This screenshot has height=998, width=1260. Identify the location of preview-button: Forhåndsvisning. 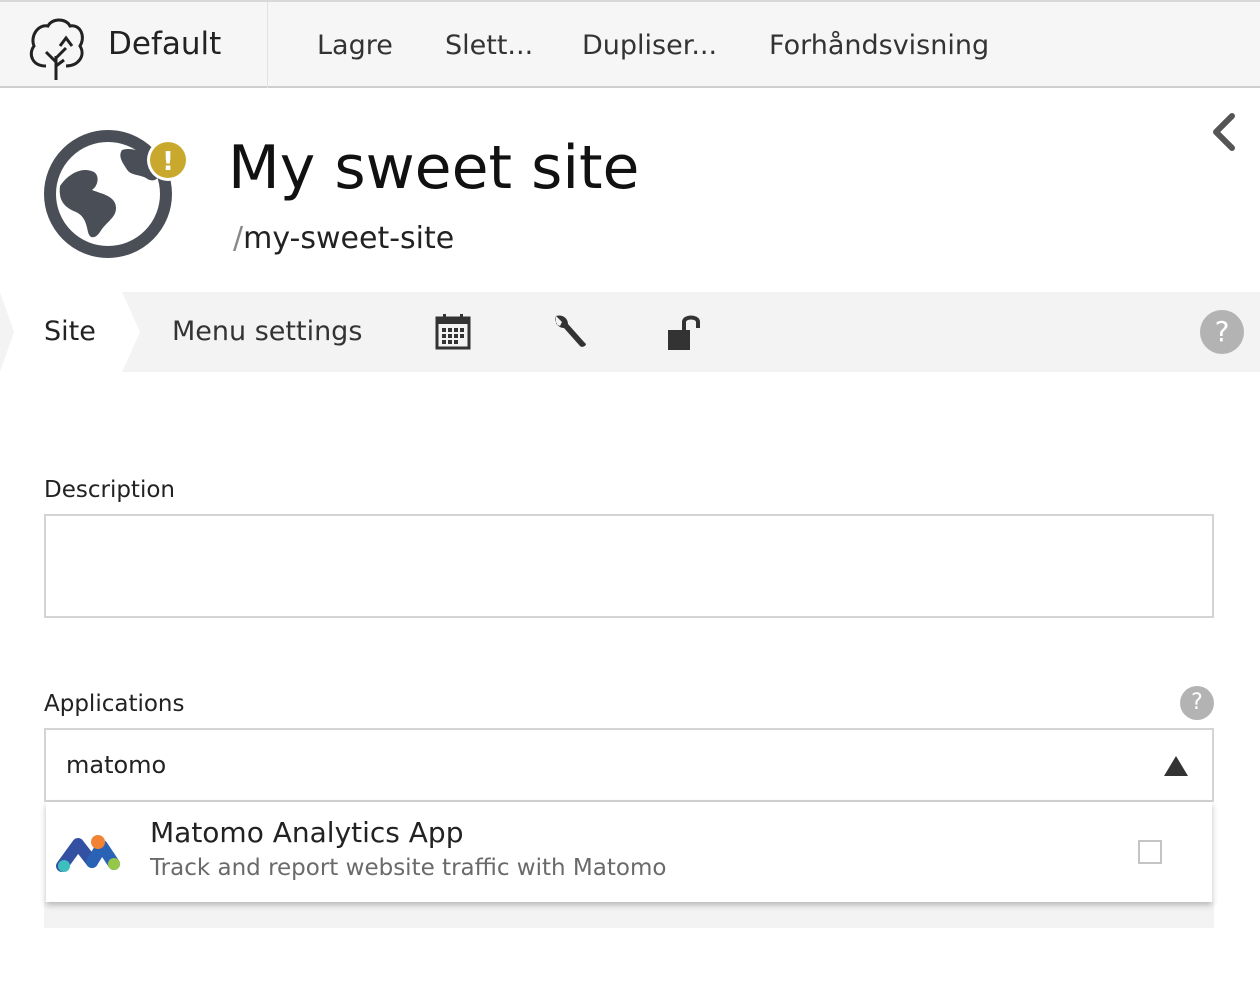
(879, 46).